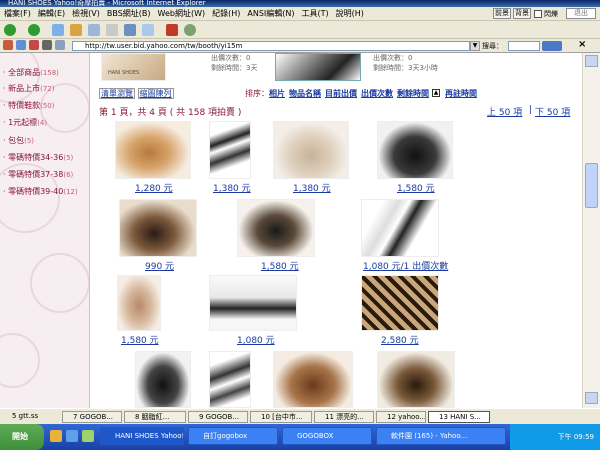  Describe the element at coordinates (305, 93) in the screenshot. I see `sort-name: 物品名稱` at that location.